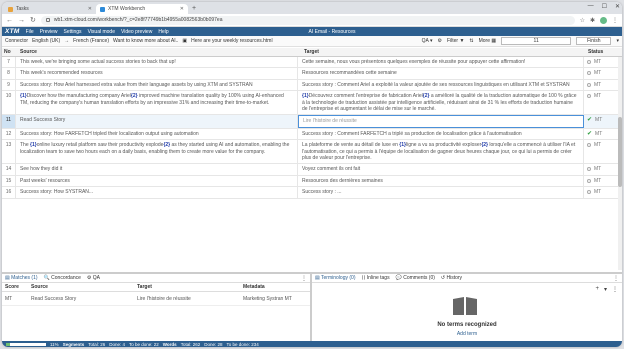 The width and height of the screenshot is (624, 349). Describe the element at coordinates (72, 32) in the screenshot. I see `menu-settings: Settings` at that location.